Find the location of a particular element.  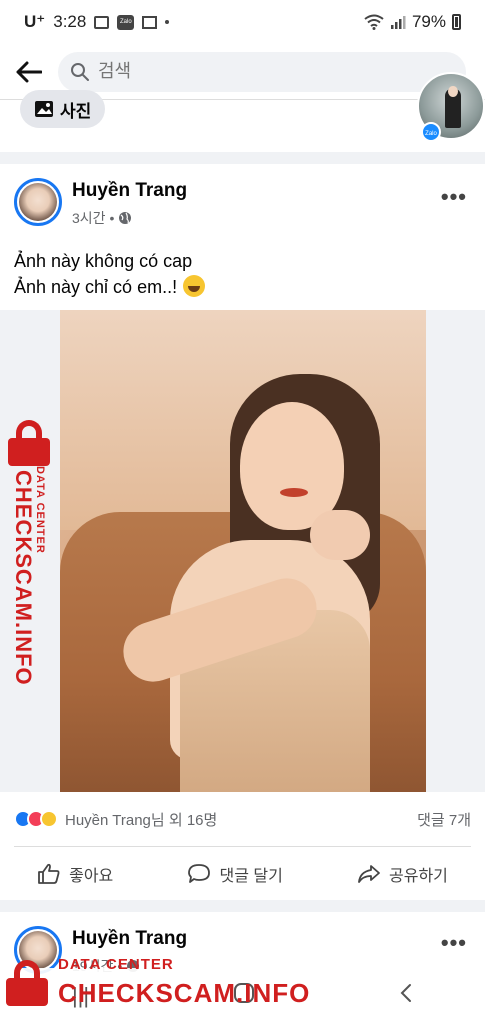

status-left: U⁺ 3:28 Zalo is located at coordinates (97, 22).